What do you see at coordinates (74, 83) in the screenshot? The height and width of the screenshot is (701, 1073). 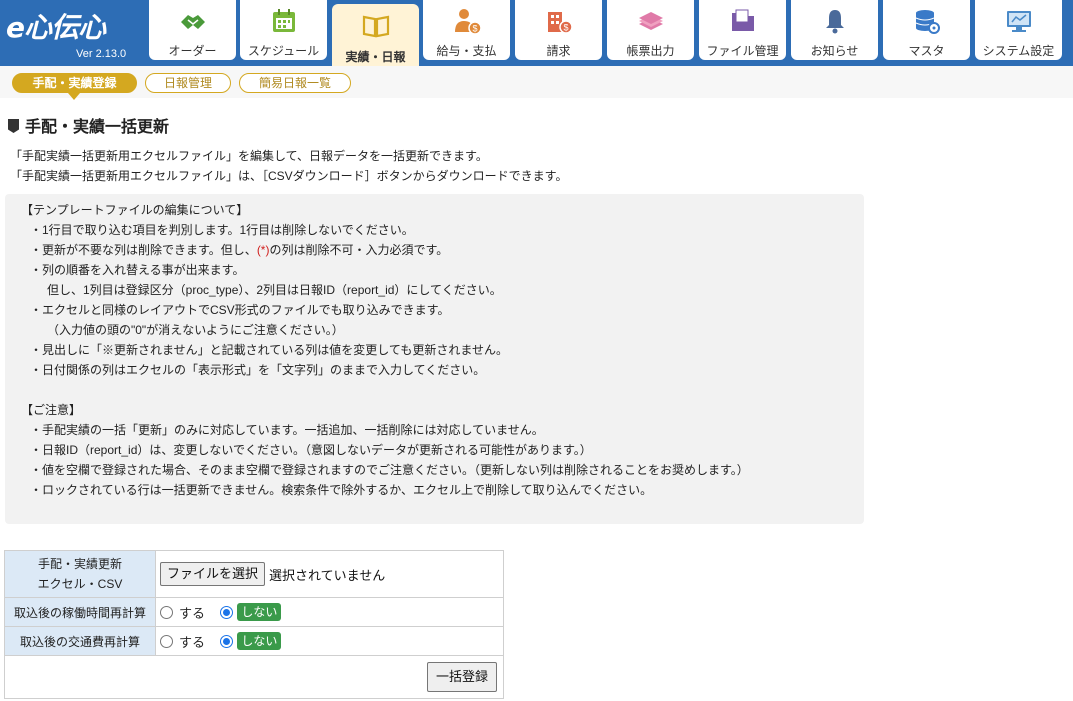 I see `subnav-item-arrangement-registration: 手配・実績登録` at bounding box center [74, 83].